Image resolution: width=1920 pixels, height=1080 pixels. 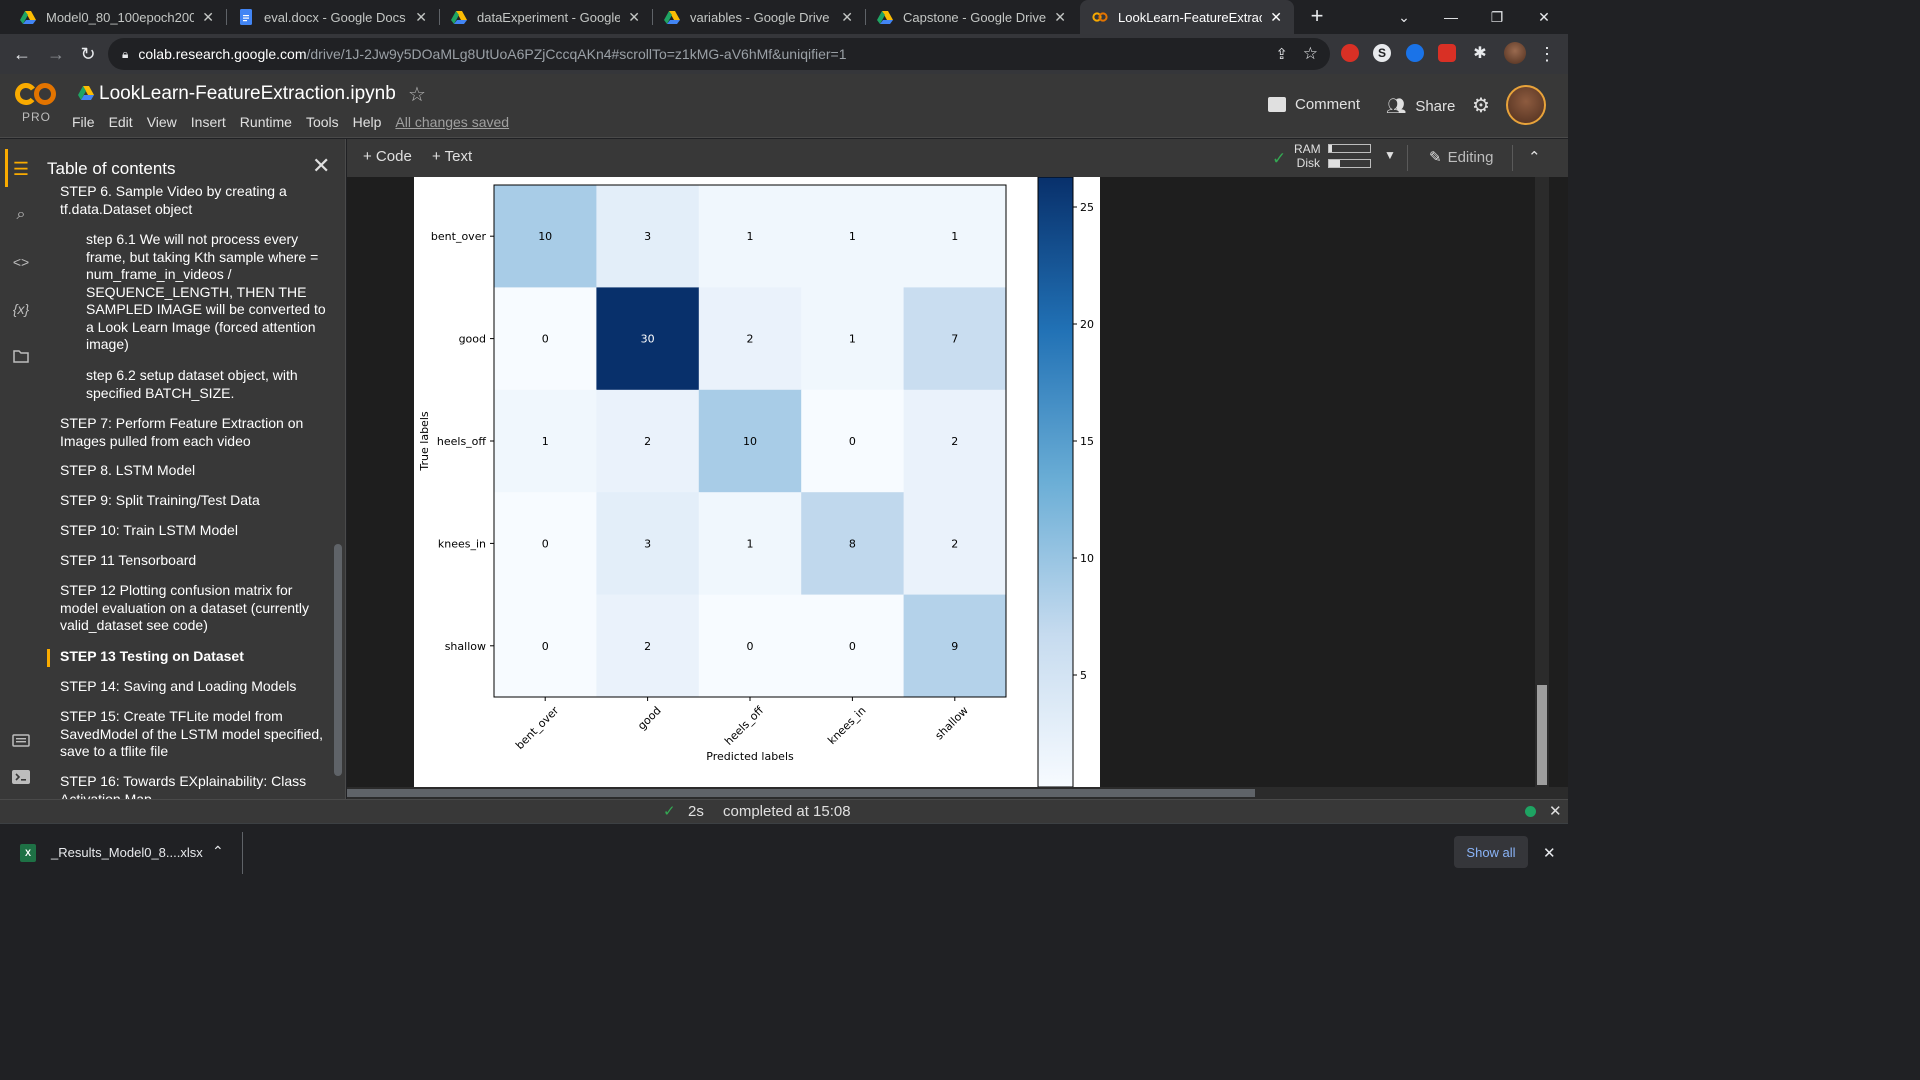 What do you see at coordinates (1534, 157) in the screenshot?
I see `collapse-chevron-up-icon: ⌃` at bounding box center [1534, 157].